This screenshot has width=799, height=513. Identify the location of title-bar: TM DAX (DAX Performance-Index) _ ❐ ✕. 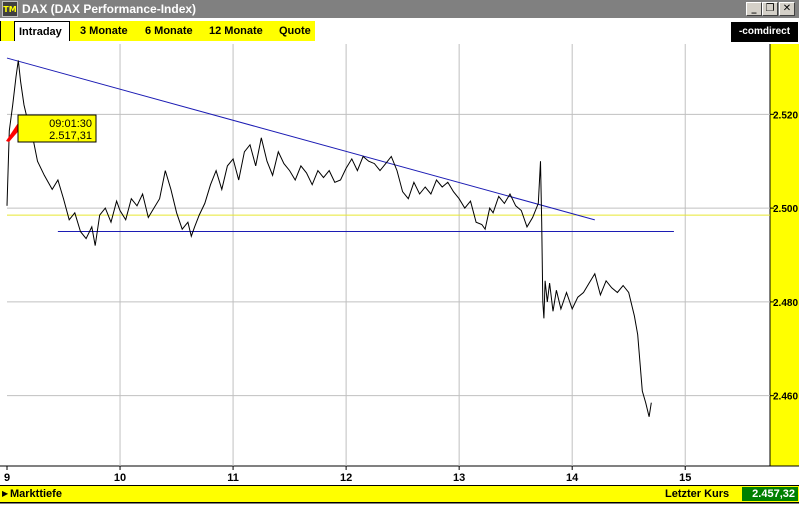
(399, 9).